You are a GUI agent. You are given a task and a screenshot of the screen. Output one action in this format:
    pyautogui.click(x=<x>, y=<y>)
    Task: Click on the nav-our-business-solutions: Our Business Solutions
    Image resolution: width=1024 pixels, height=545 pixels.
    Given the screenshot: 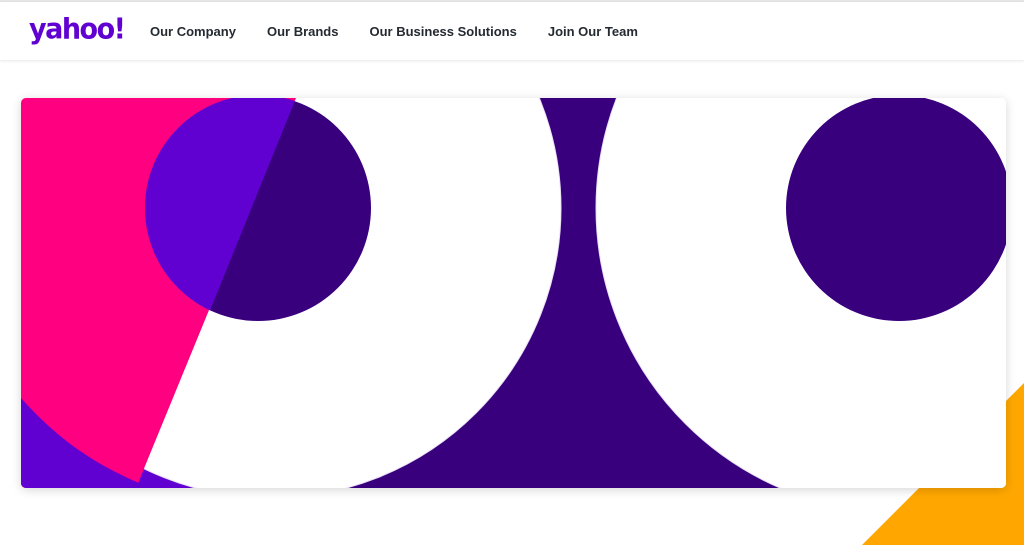 What is the action you would take?
    pyautogui.click(x=442, y=31)
    